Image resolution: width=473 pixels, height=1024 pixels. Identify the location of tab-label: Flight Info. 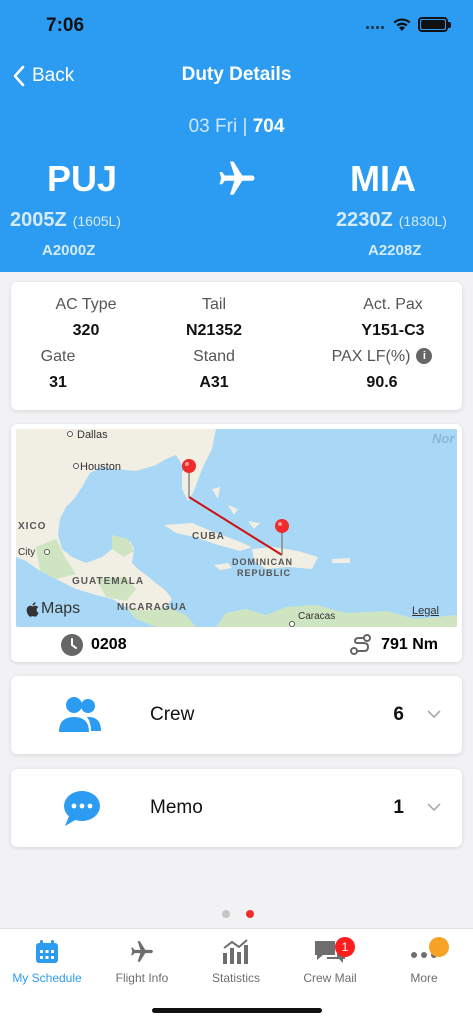
(142, 978).